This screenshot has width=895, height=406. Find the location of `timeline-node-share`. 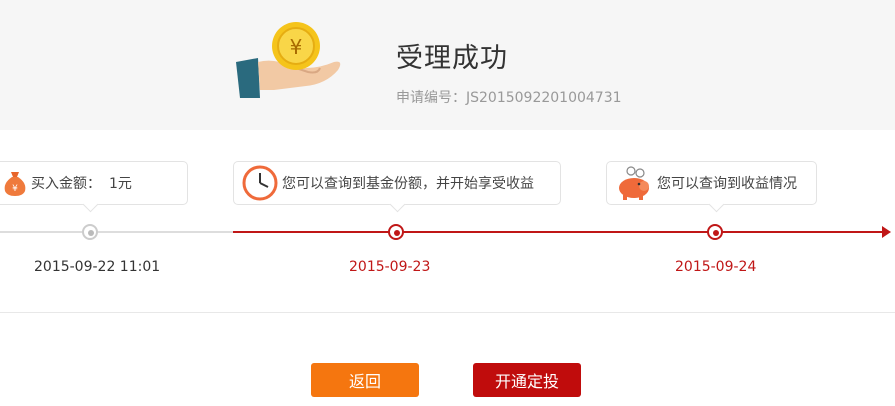

timeline-node-share is located at coordinates (396, 232).